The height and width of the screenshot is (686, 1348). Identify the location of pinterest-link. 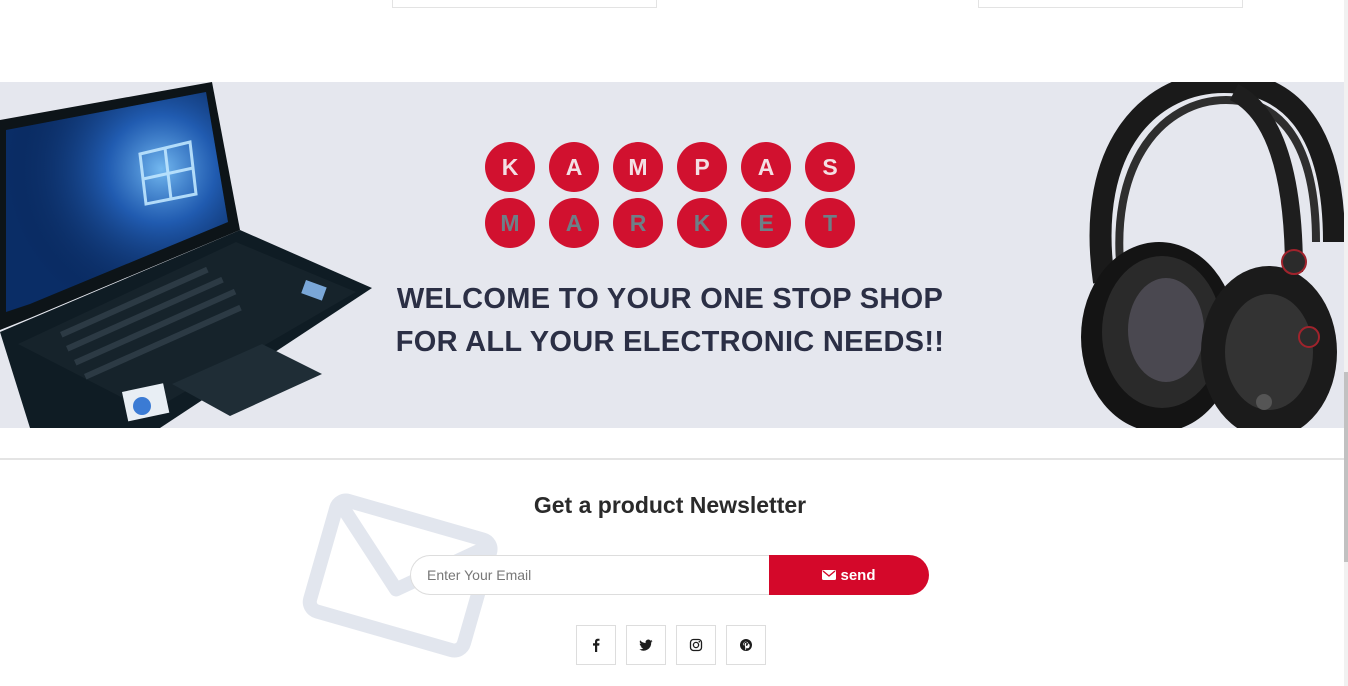
(746, 645).